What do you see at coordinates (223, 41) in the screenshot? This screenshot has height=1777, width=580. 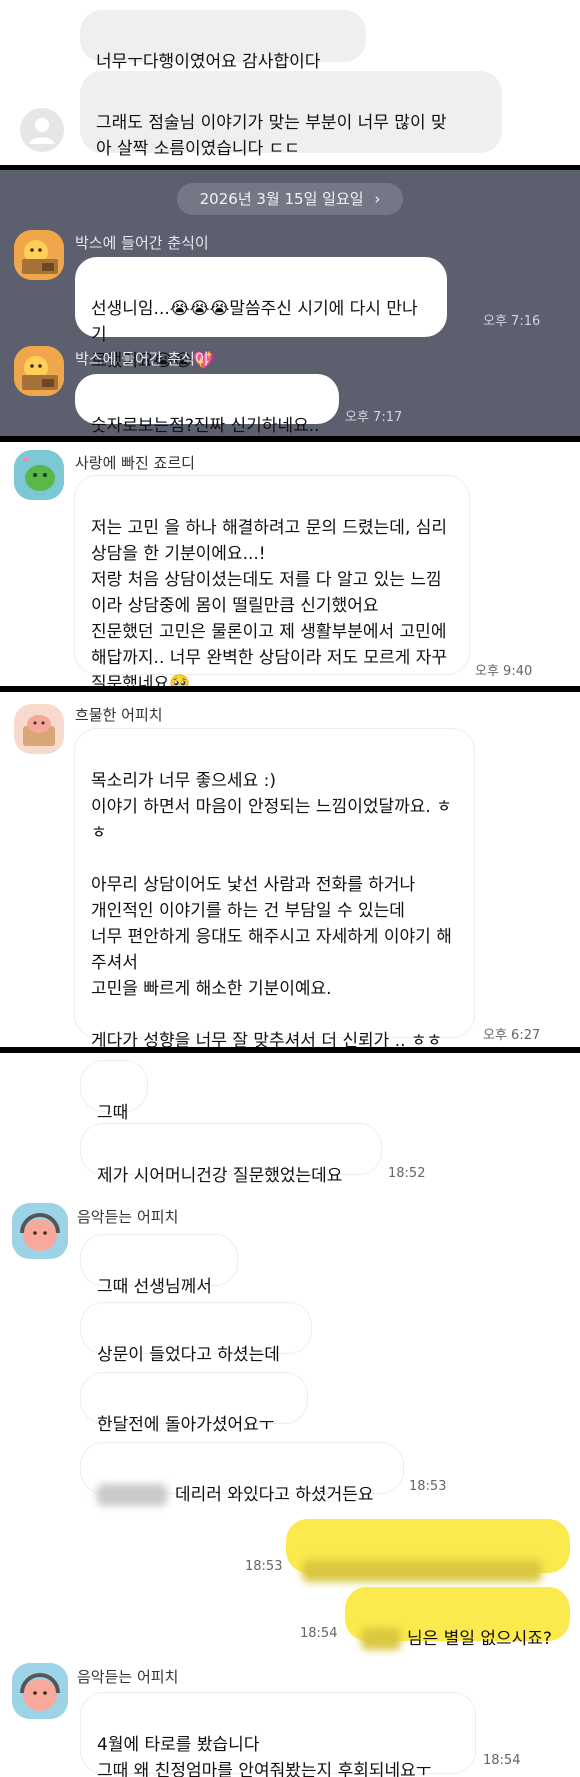 I see `message-bubble: 너무ㅜ다행이였어요 감사합이다` at bounding box center [223, 41].